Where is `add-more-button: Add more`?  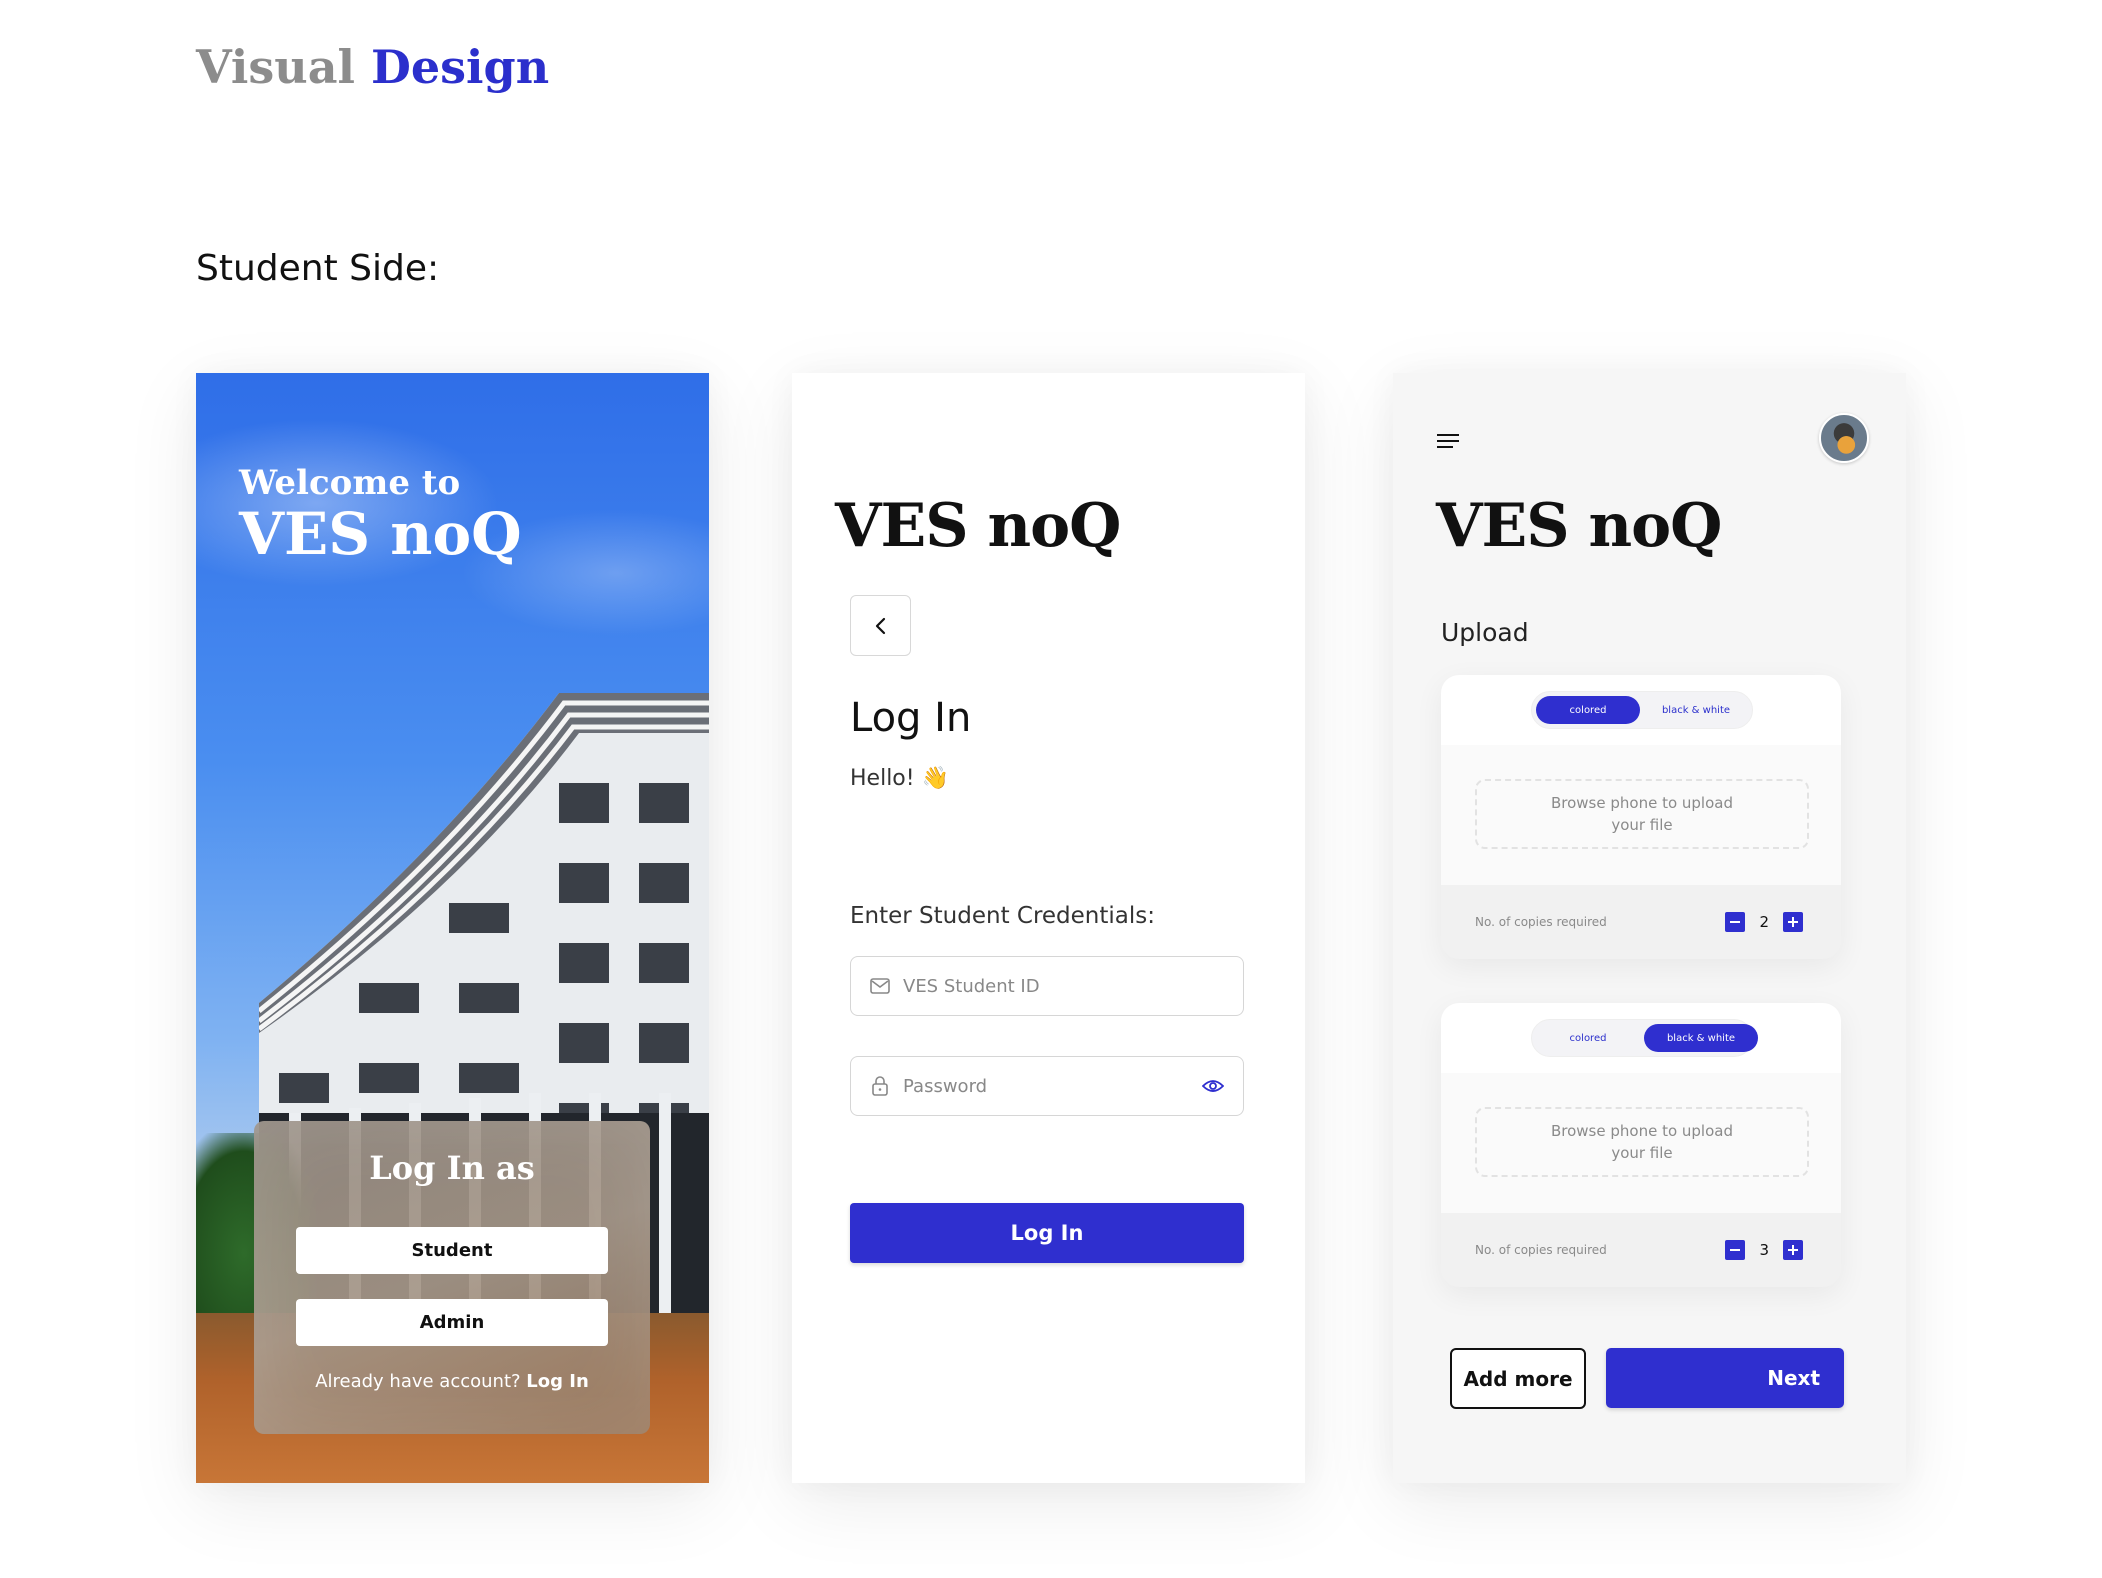
add-more-button: Add more is located at coordinates (1518, 1378).